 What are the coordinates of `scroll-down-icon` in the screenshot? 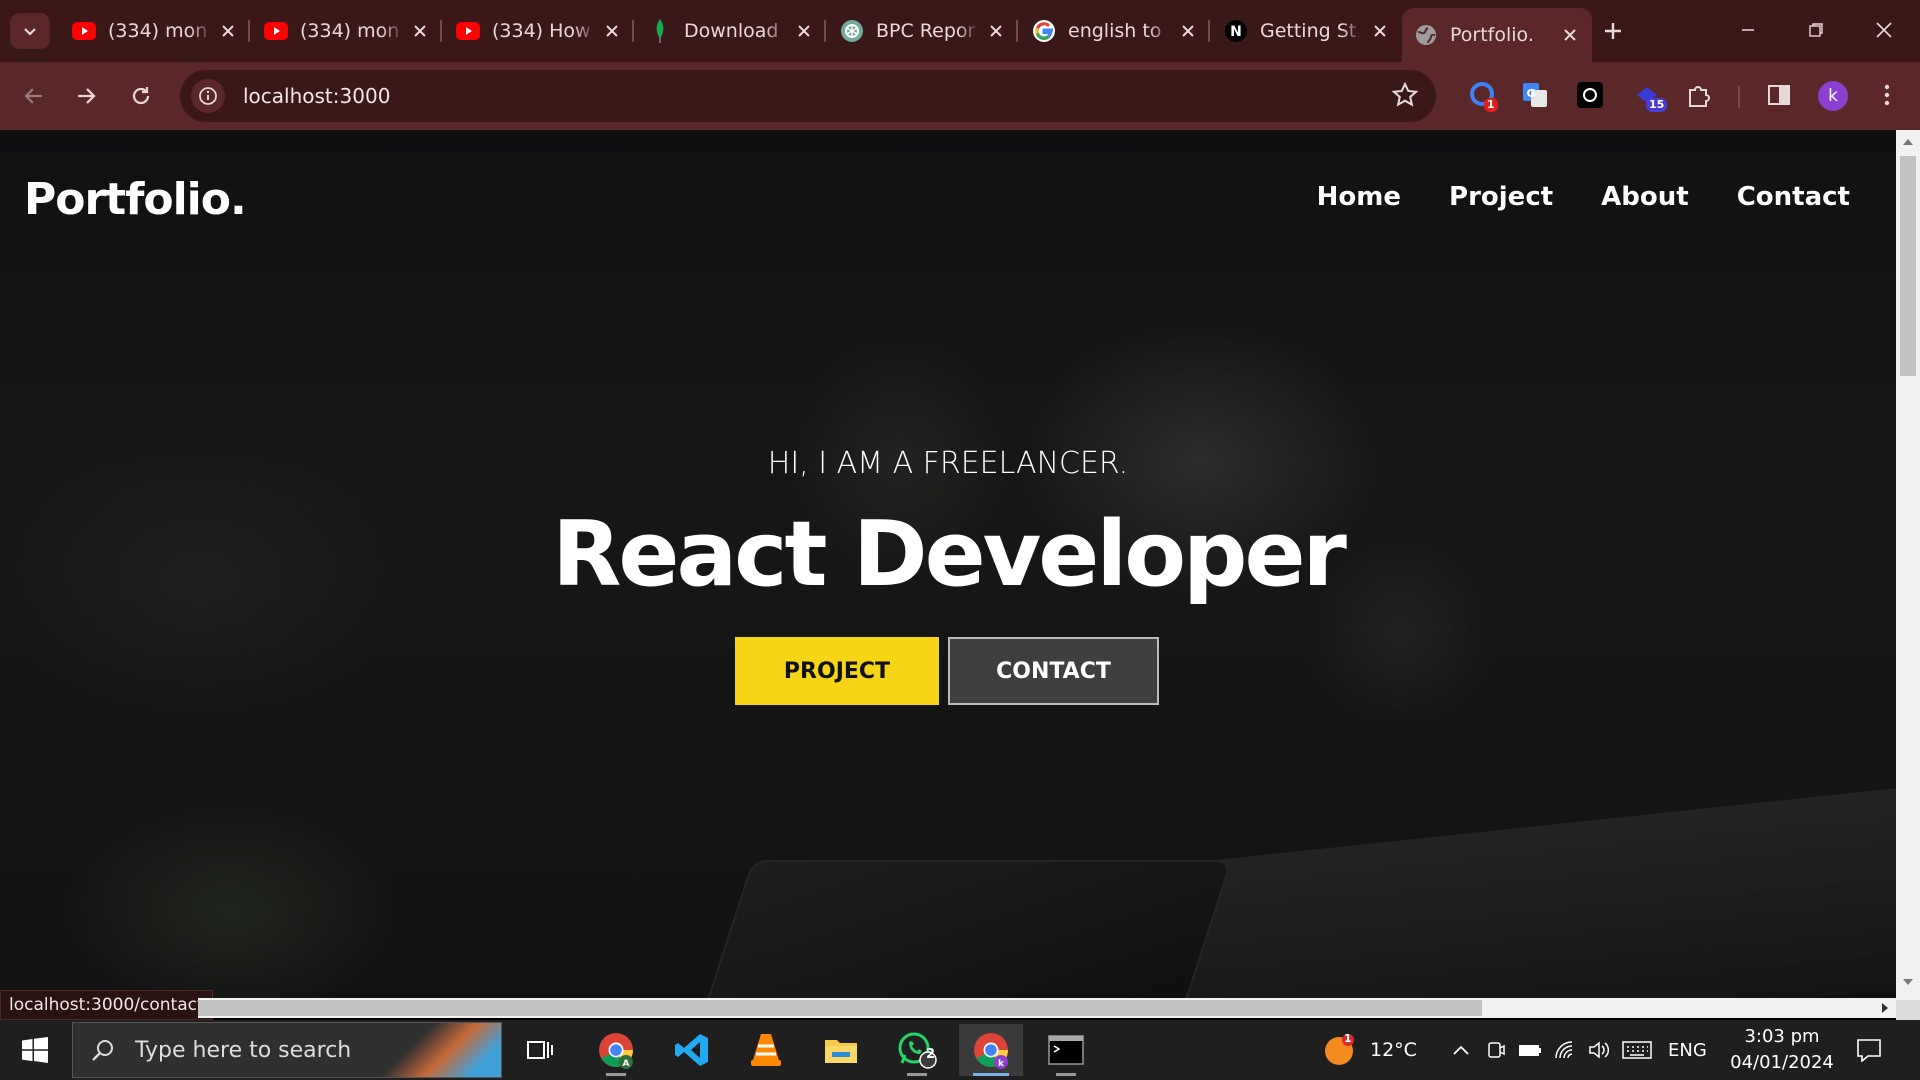 It's located at (1908, 982).